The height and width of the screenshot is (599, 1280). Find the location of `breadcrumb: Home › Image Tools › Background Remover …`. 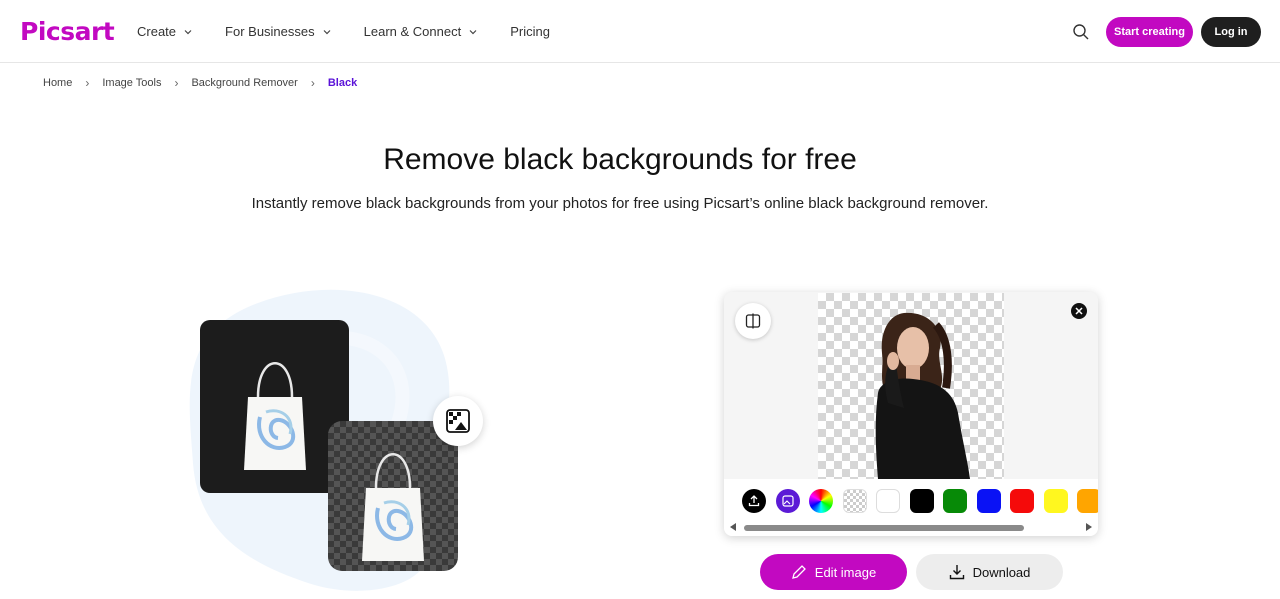

breadcrumb: Home › Image Tools › Background Remover … is located at coordinates (200, 83).